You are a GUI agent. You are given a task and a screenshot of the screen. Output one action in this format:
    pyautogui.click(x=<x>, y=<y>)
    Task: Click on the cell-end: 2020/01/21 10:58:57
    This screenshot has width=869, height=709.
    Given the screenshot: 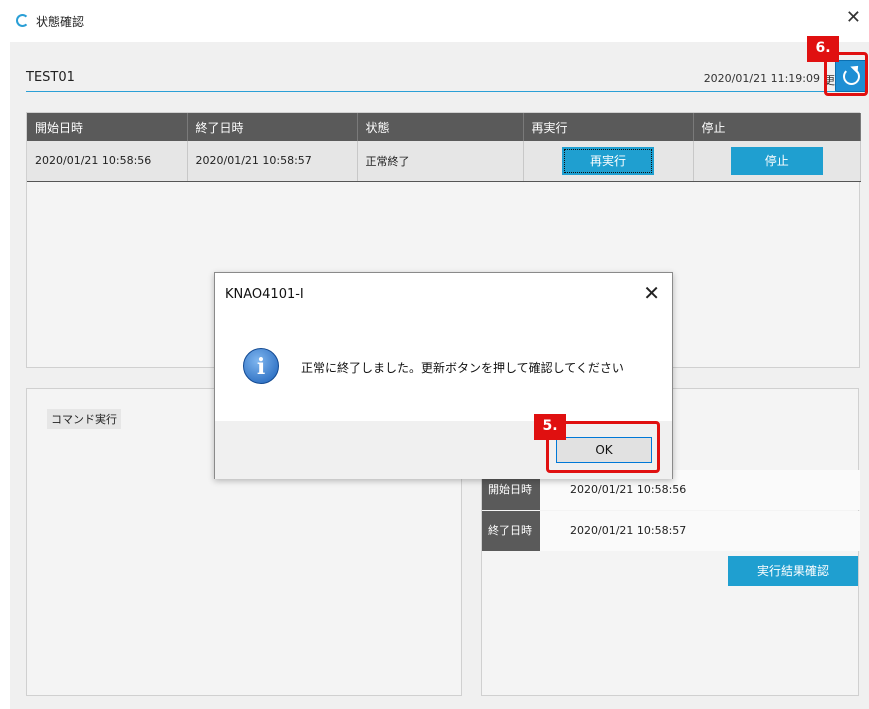 What is the action you would take?
    pyautogui.click(x=272, y=161)
    